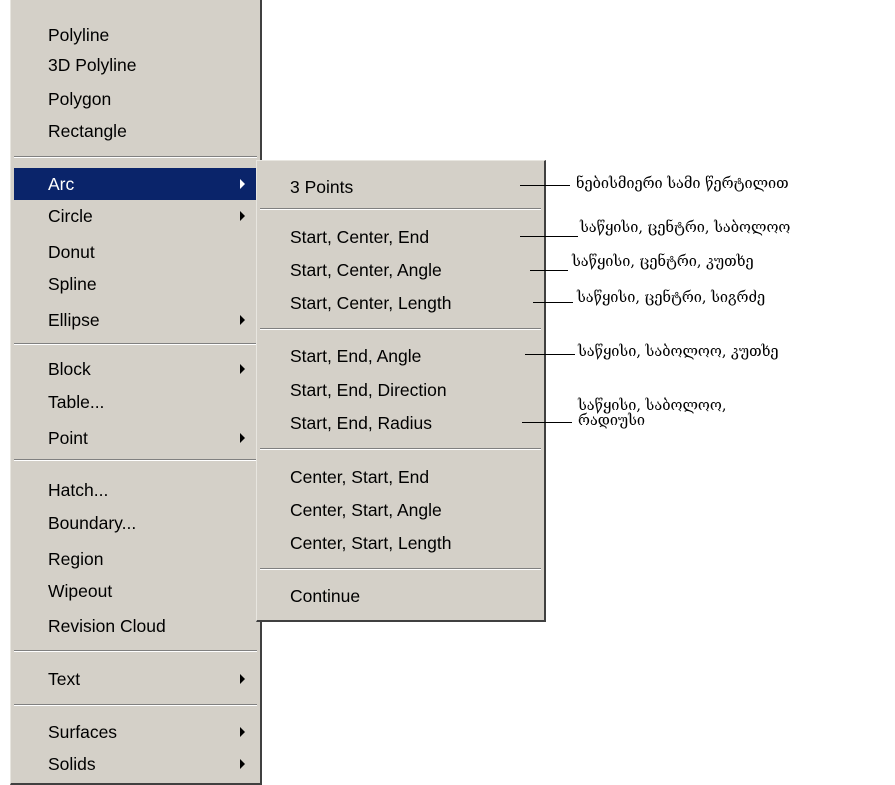 The width and height of the screenshot is (895, 785). Describe the element at coordinates (325, 596) in the screenshot. I see `submenu-item-label: Continue` at that location.